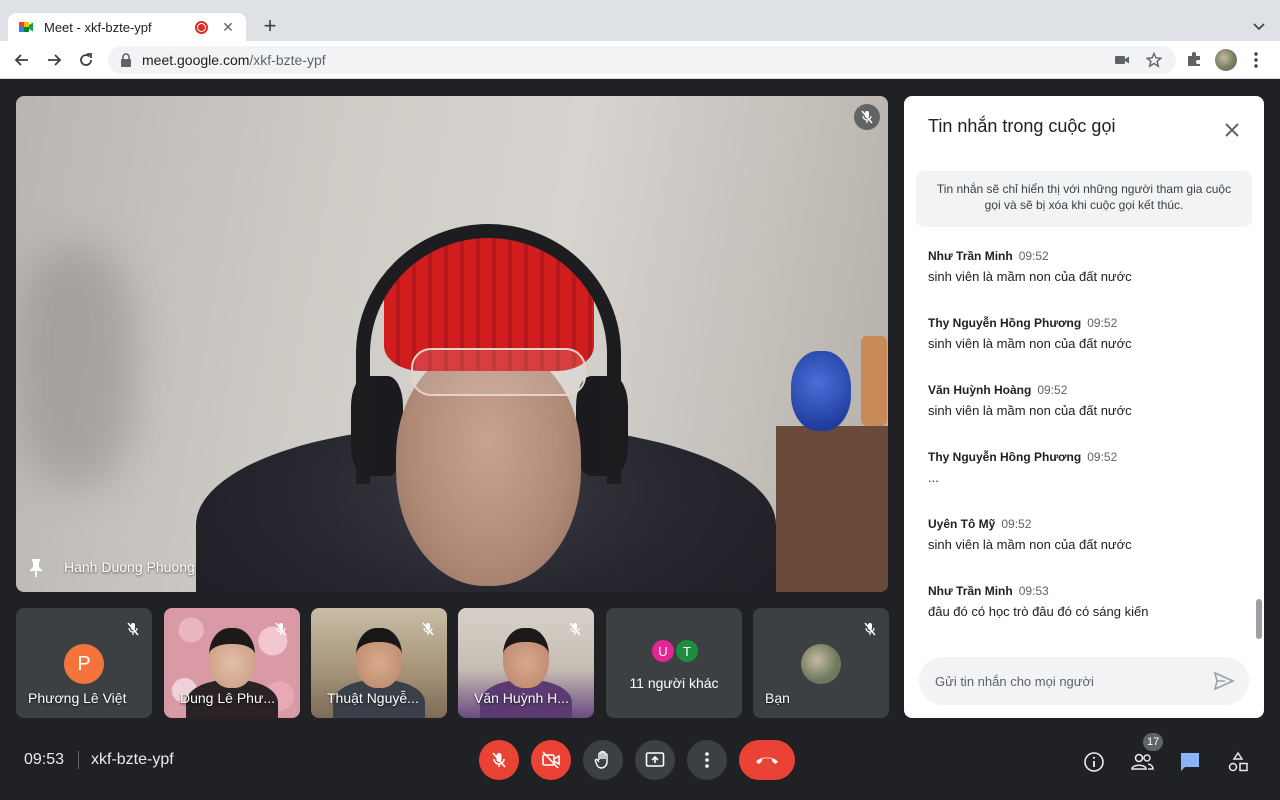 Image resolution: width=1280 pixels, height=800 pixels. I want to click on forward-arrow-icon, so click(55, 60).